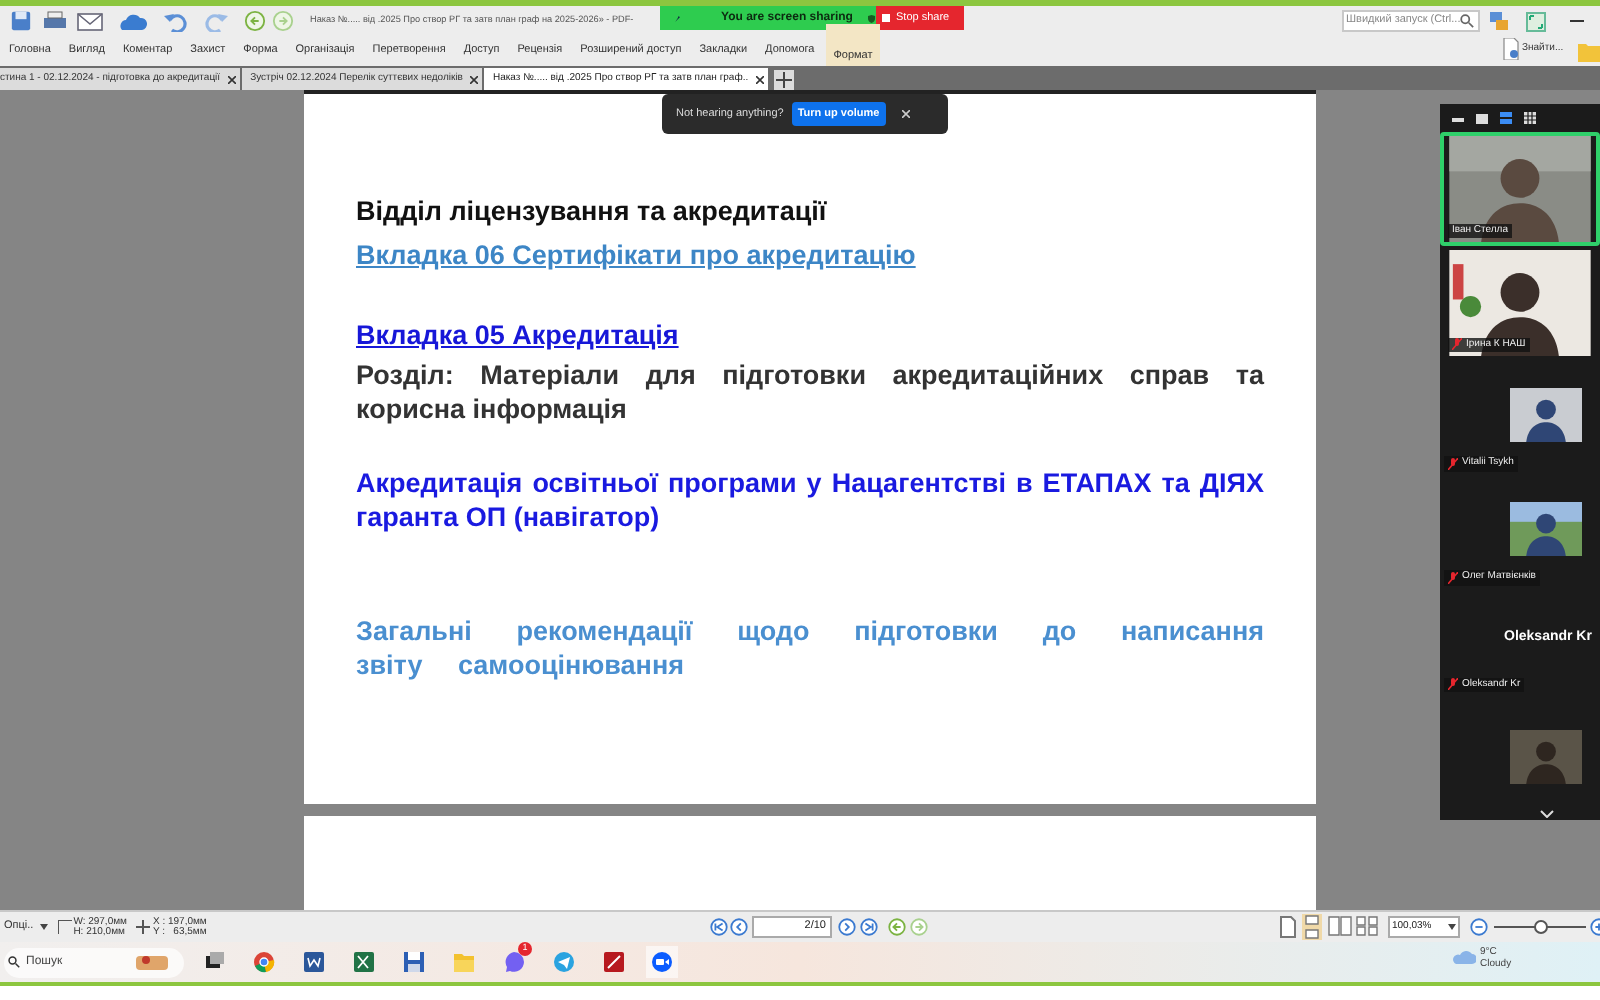 The image size is (1600, 1000). Describe the element at coordinates (313, 962) in the screenshot. I see `word-processor-icon` at that location.